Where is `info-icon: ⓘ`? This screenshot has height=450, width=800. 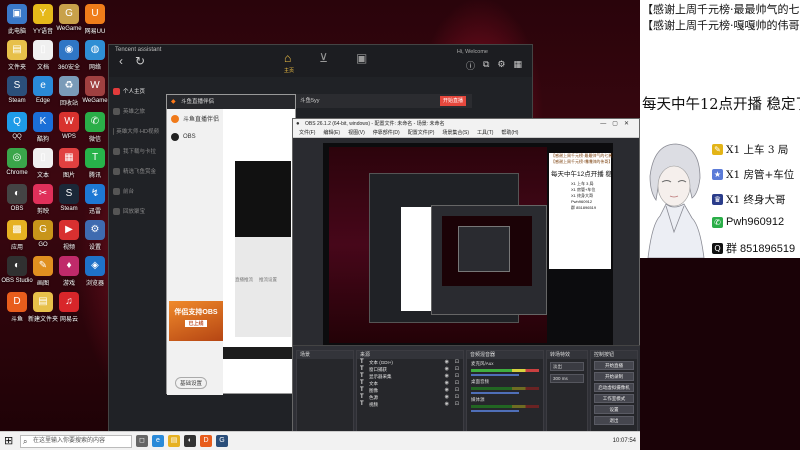 info-icon: ⓘ is located at coordinates (470, 65).